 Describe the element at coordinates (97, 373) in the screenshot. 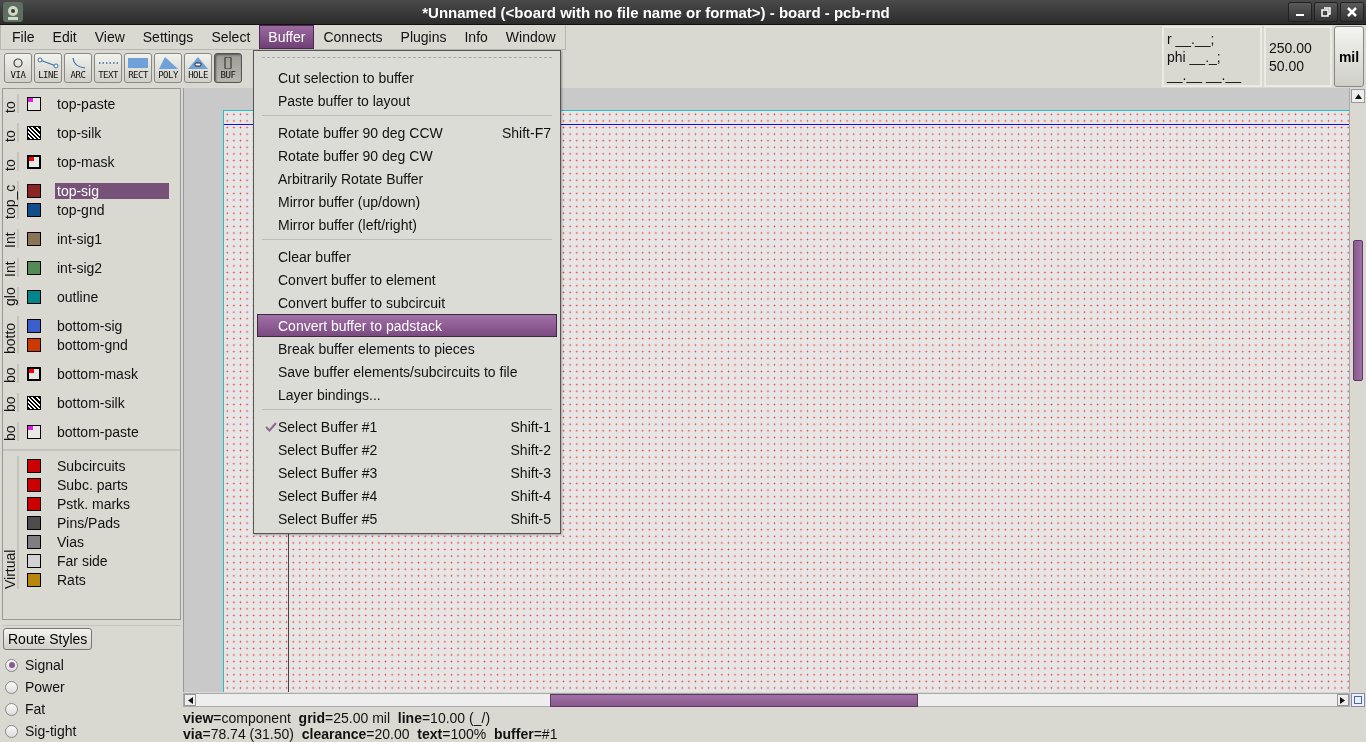

I see `layer-name: bottom-mask` at that location.